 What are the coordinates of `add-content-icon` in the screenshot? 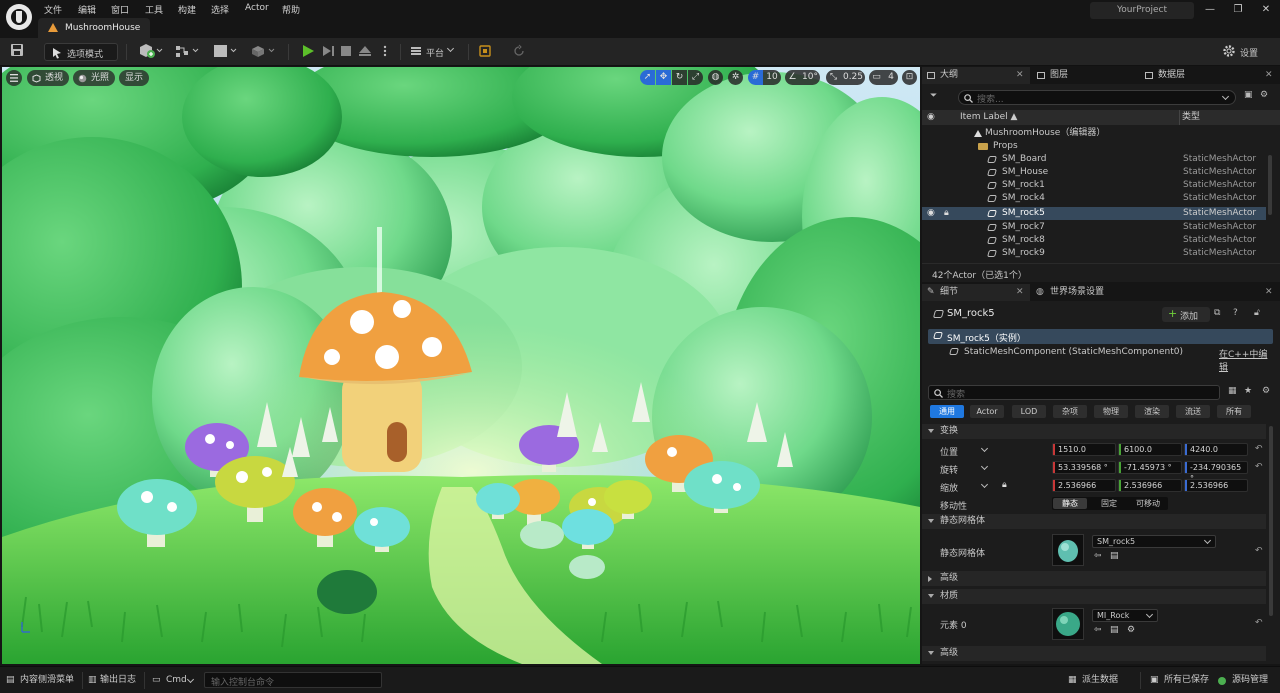 It's located at (151, 52).